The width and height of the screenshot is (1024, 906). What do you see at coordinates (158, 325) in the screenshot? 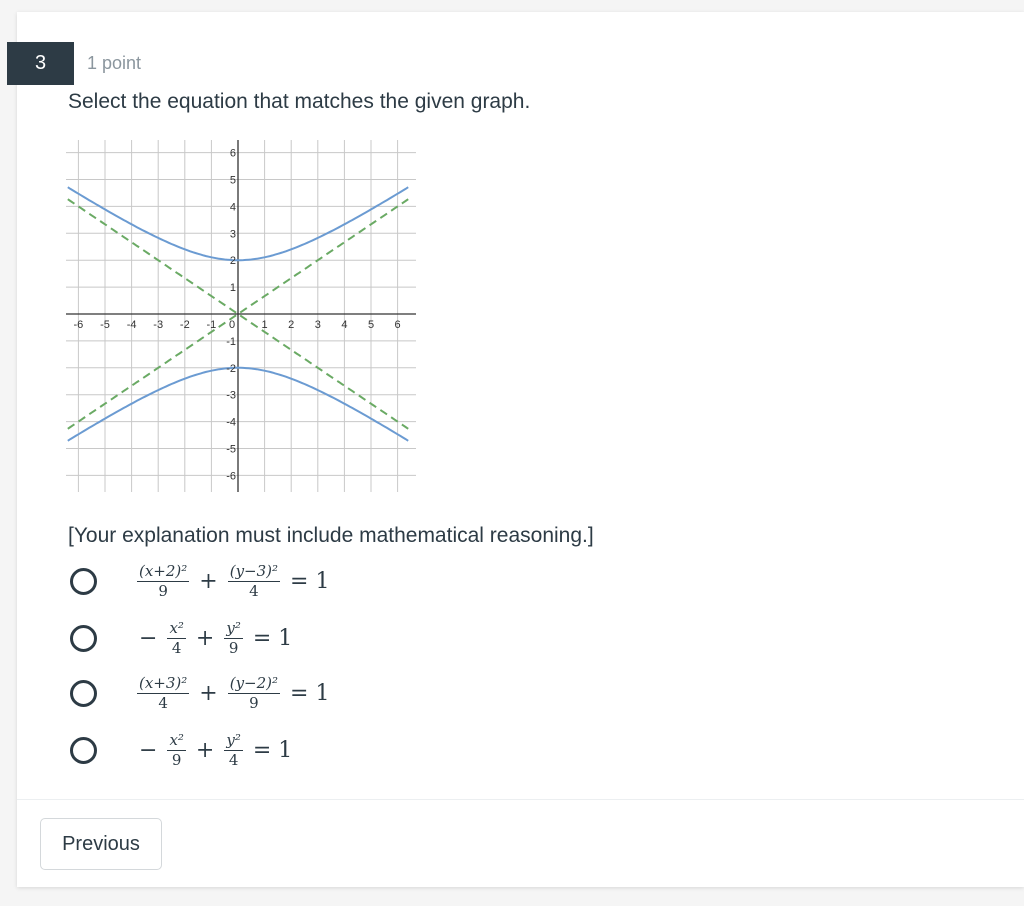
I see `x-tick-label: -3` at bounding box center [158, 325].